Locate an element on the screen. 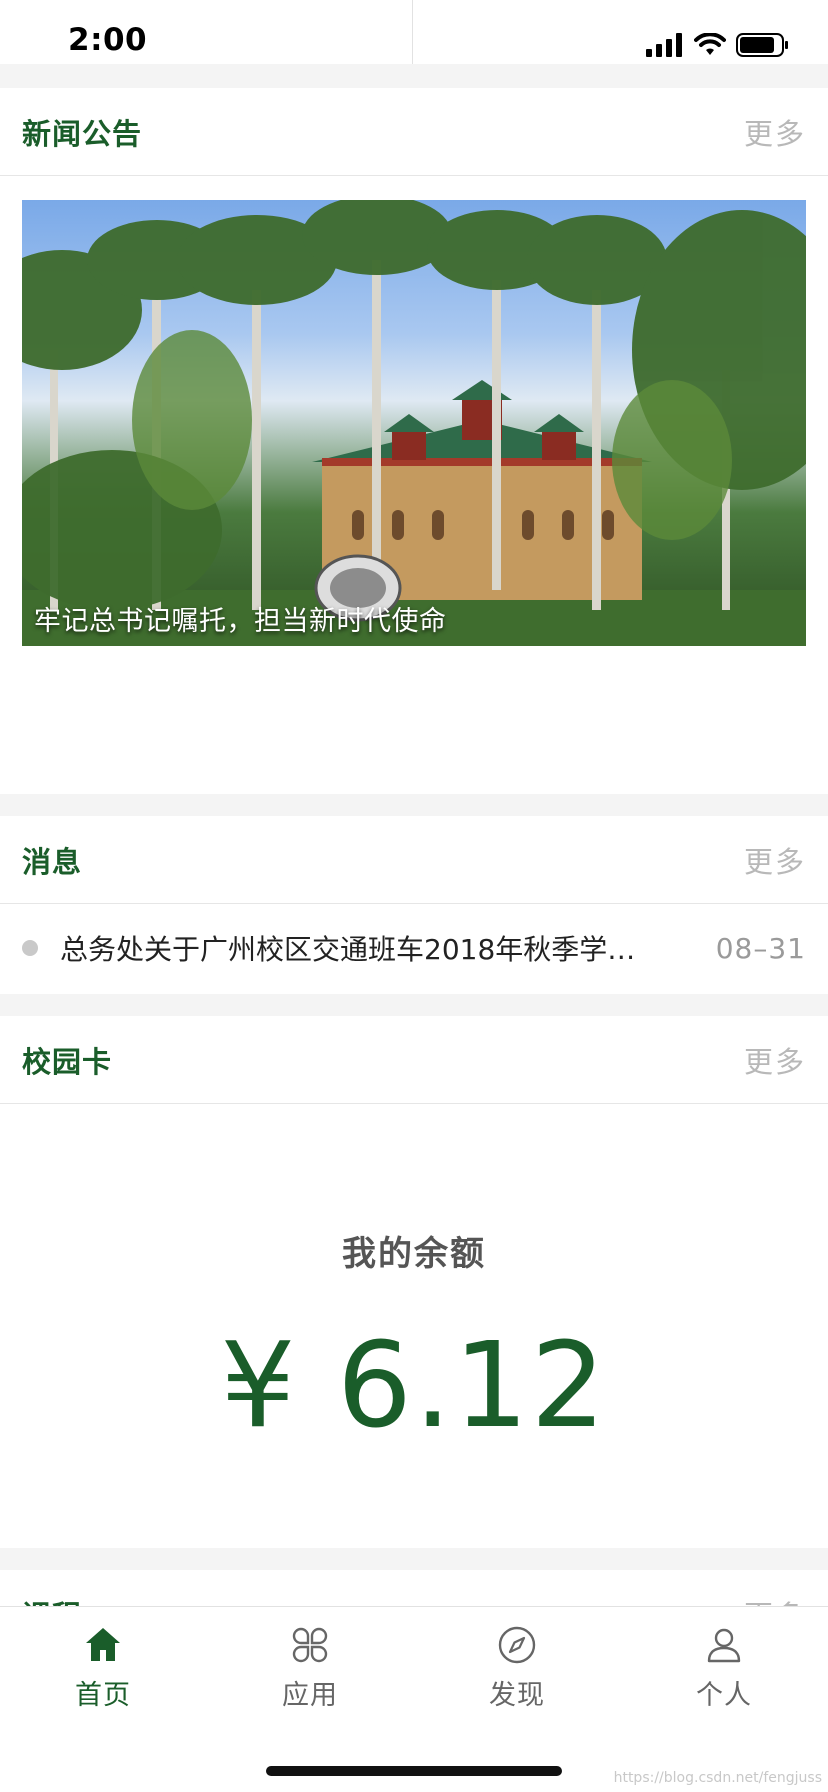  unread-dot-icon is located at coordinates (30, 948).